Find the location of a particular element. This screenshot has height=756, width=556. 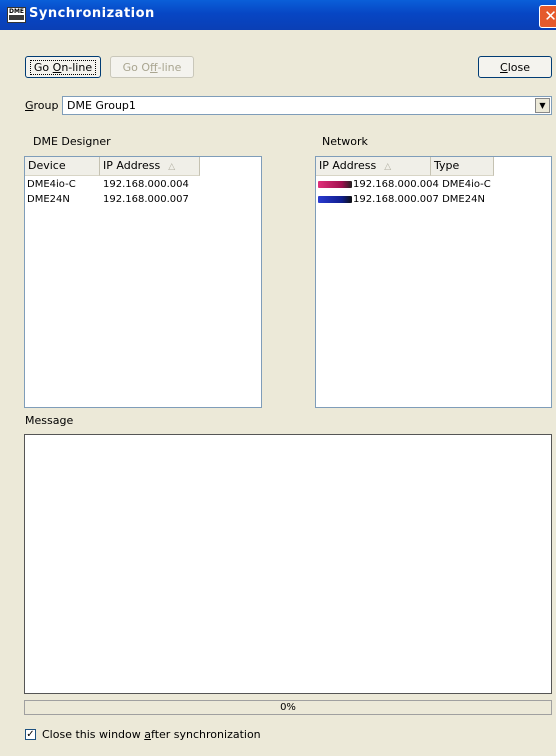

network-label: Network is located at coordinates (345, 141).